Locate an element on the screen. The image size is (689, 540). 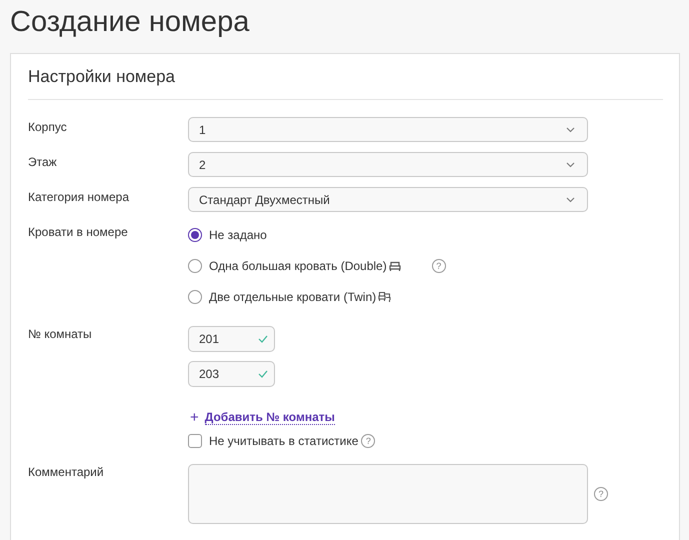
radio-label: Не задано is located at coordinates (238, 235).